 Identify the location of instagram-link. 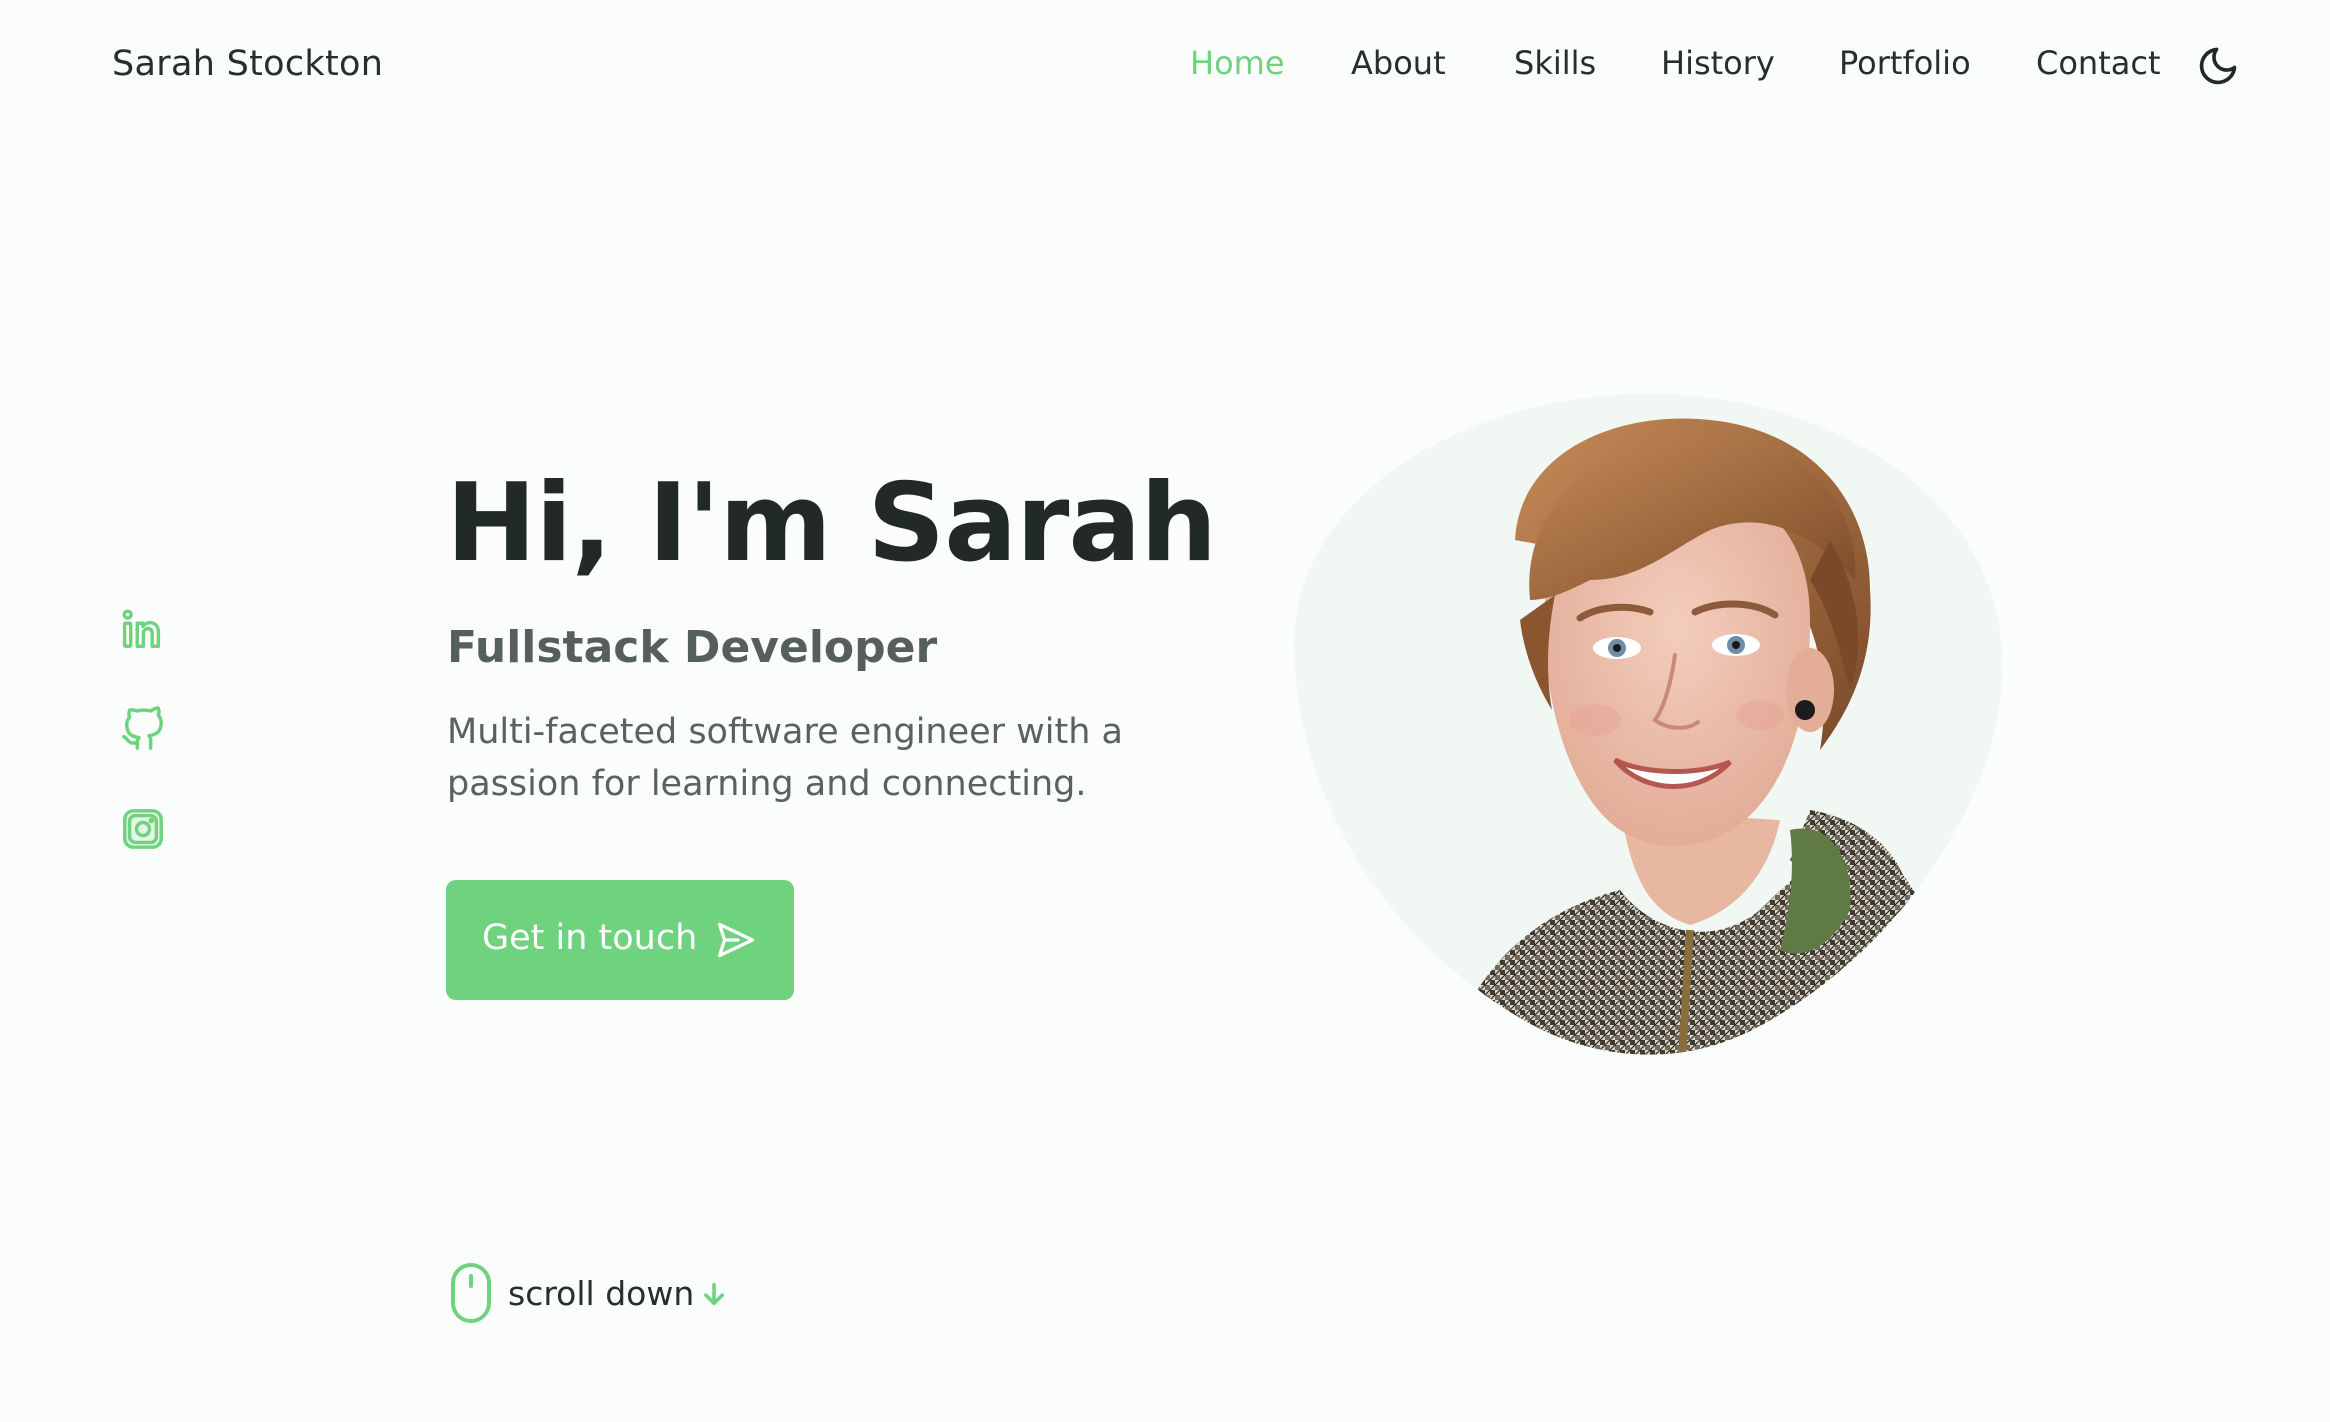
(143, 829).